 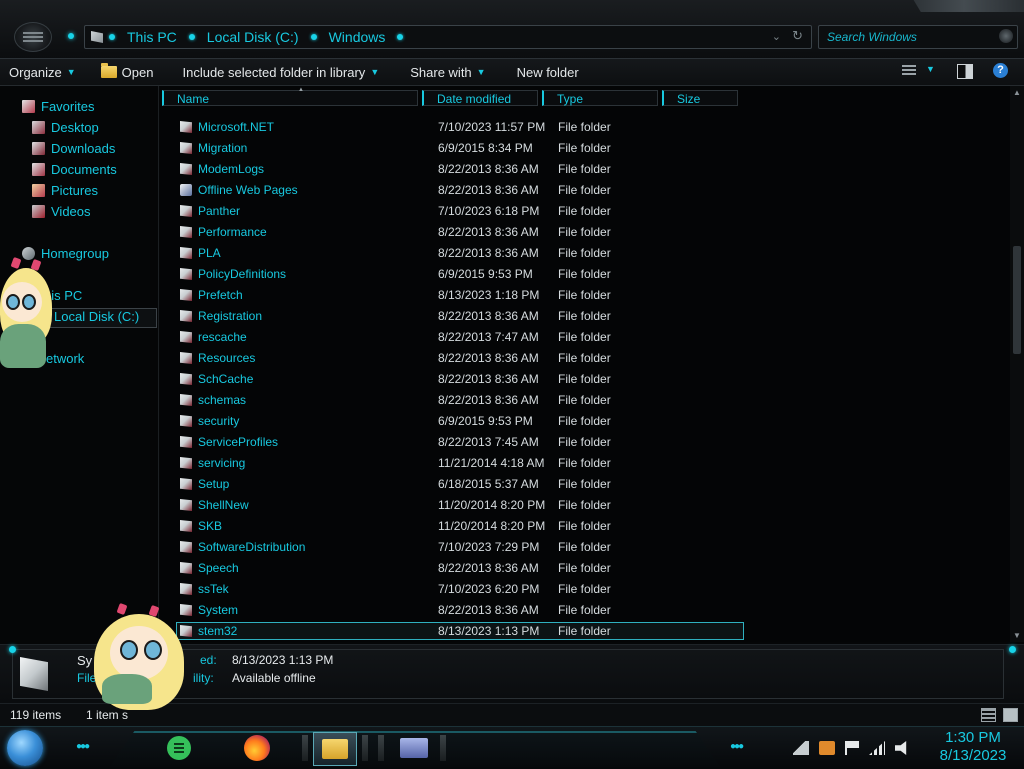 What do you see at coordinates (600, 98) in the screenshot?
I see `column-header-type: Type` at bounding box center [600, 98].